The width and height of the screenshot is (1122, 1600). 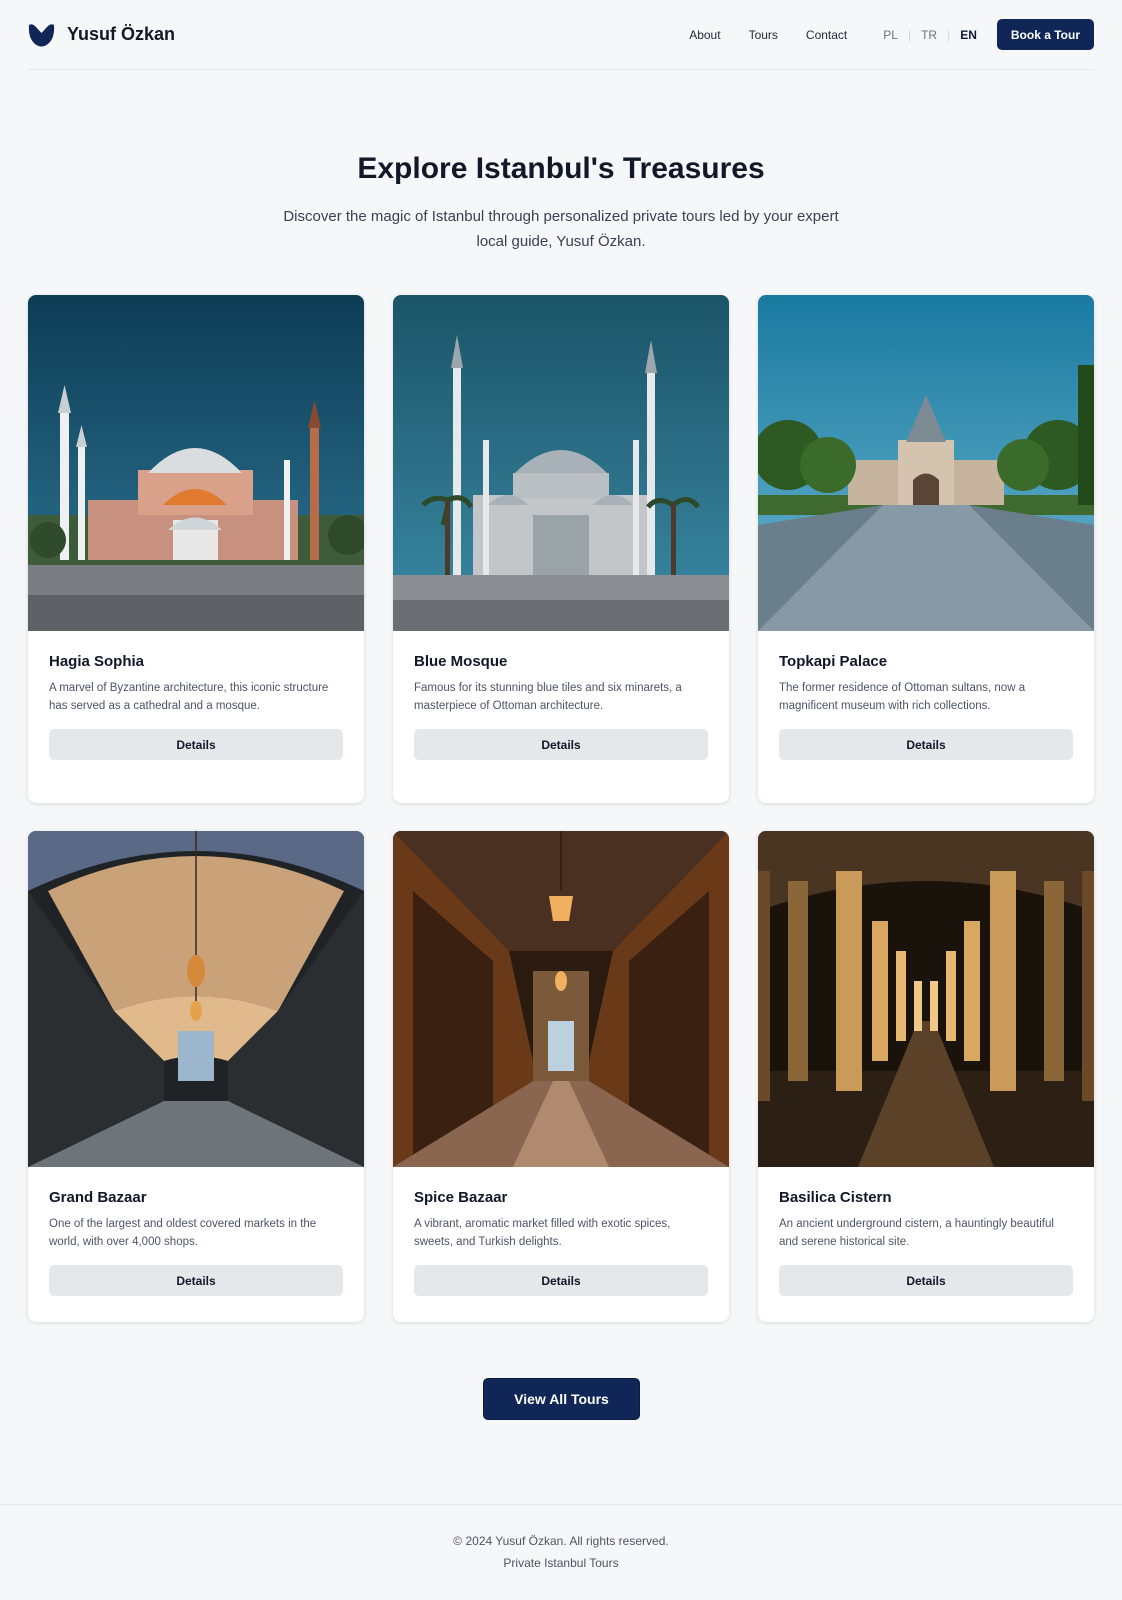 I want to click on topkapi-palace-photo, so click(x=926, y=463).